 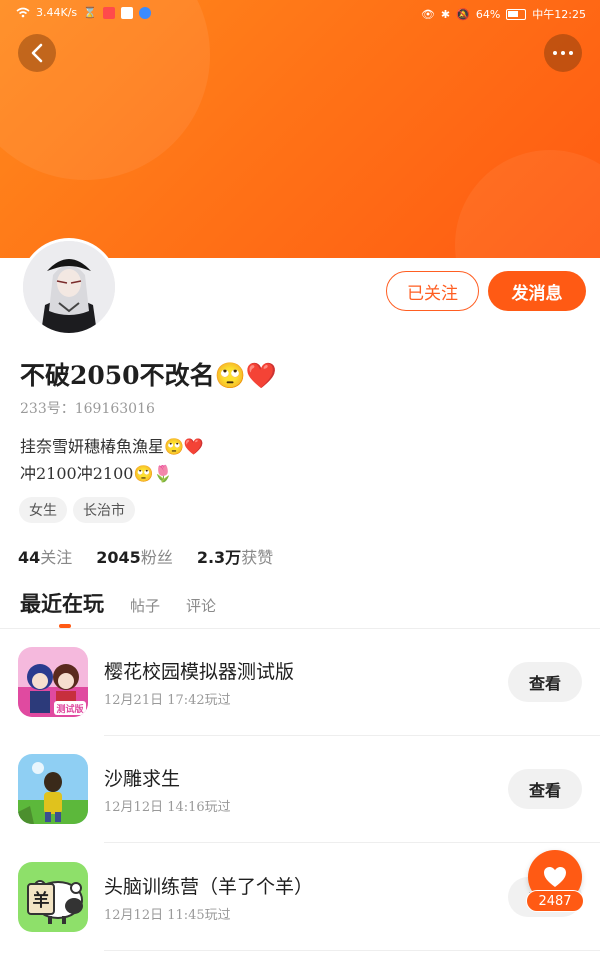 I want to click on like-count: 2487, so click(x=555, y=901).